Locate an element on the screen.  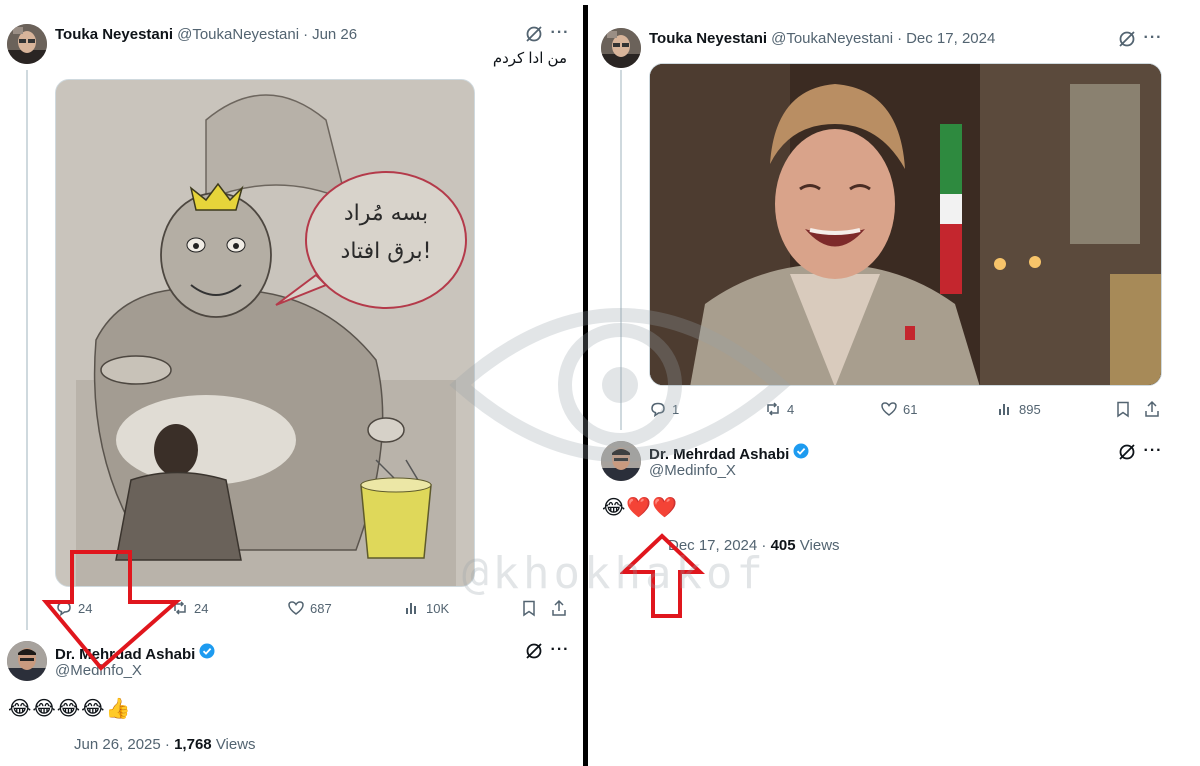
like-button: 687 is located at coordinates (309, 608).